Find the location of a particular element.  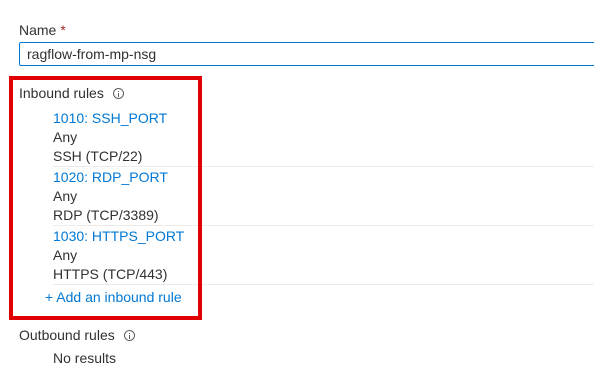

inbound-rule-1020: 1020: RDP_PORT Any RDP (TCP/3389) is located at coordinates (323, 196).